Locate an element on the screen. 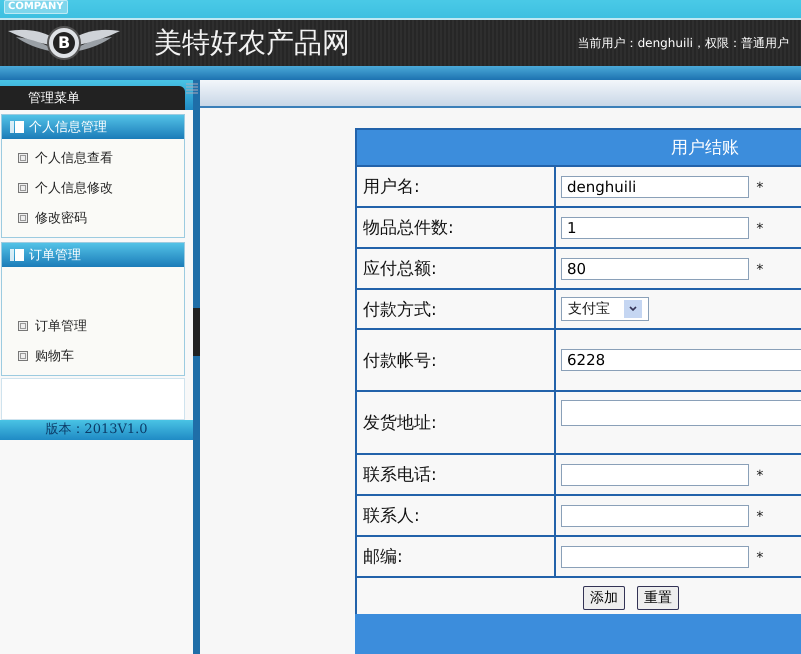  field-label: 邮编: is located at coordinates (455, 556).